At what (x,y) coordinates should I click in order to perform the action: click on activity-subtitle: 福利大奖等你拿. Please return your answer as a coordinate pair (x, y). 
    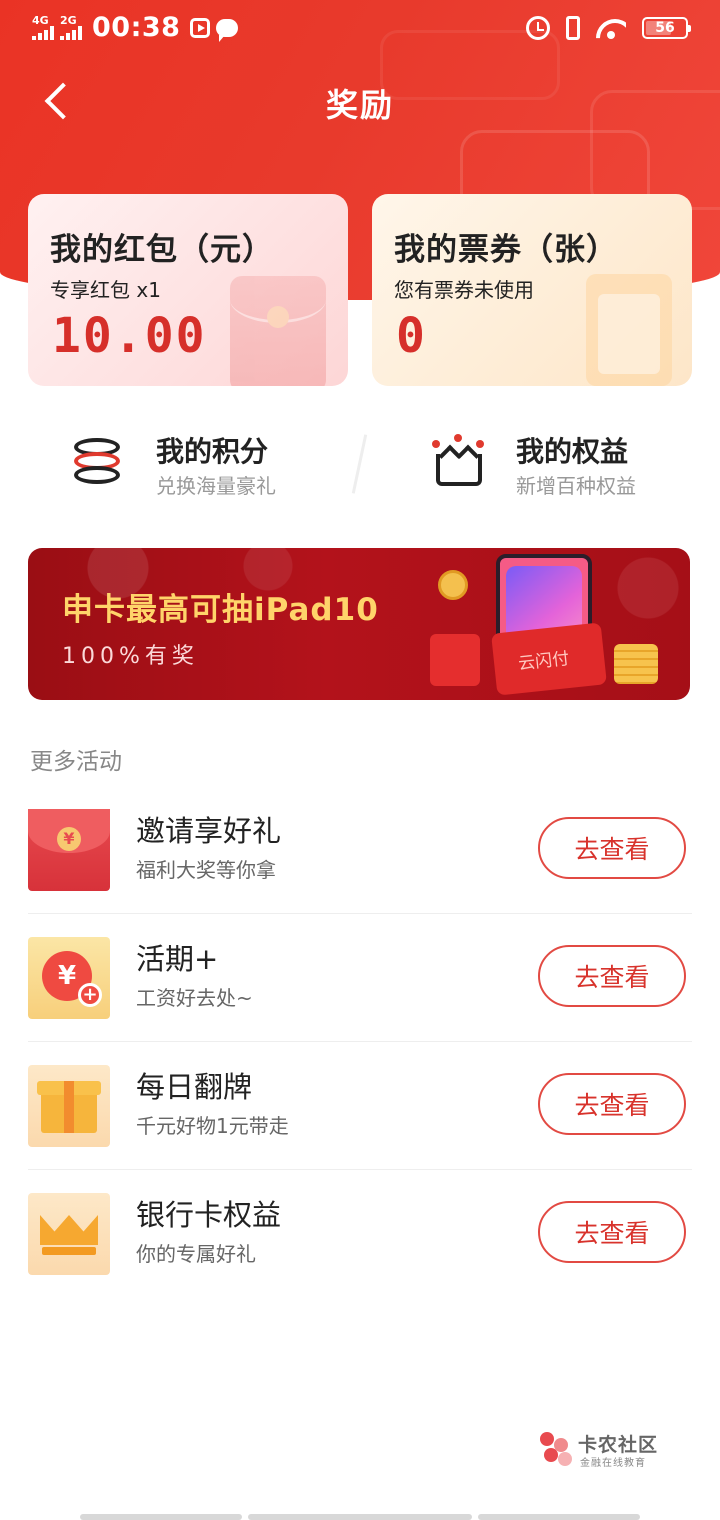
    Looking at the image, I should click on (206, 870).